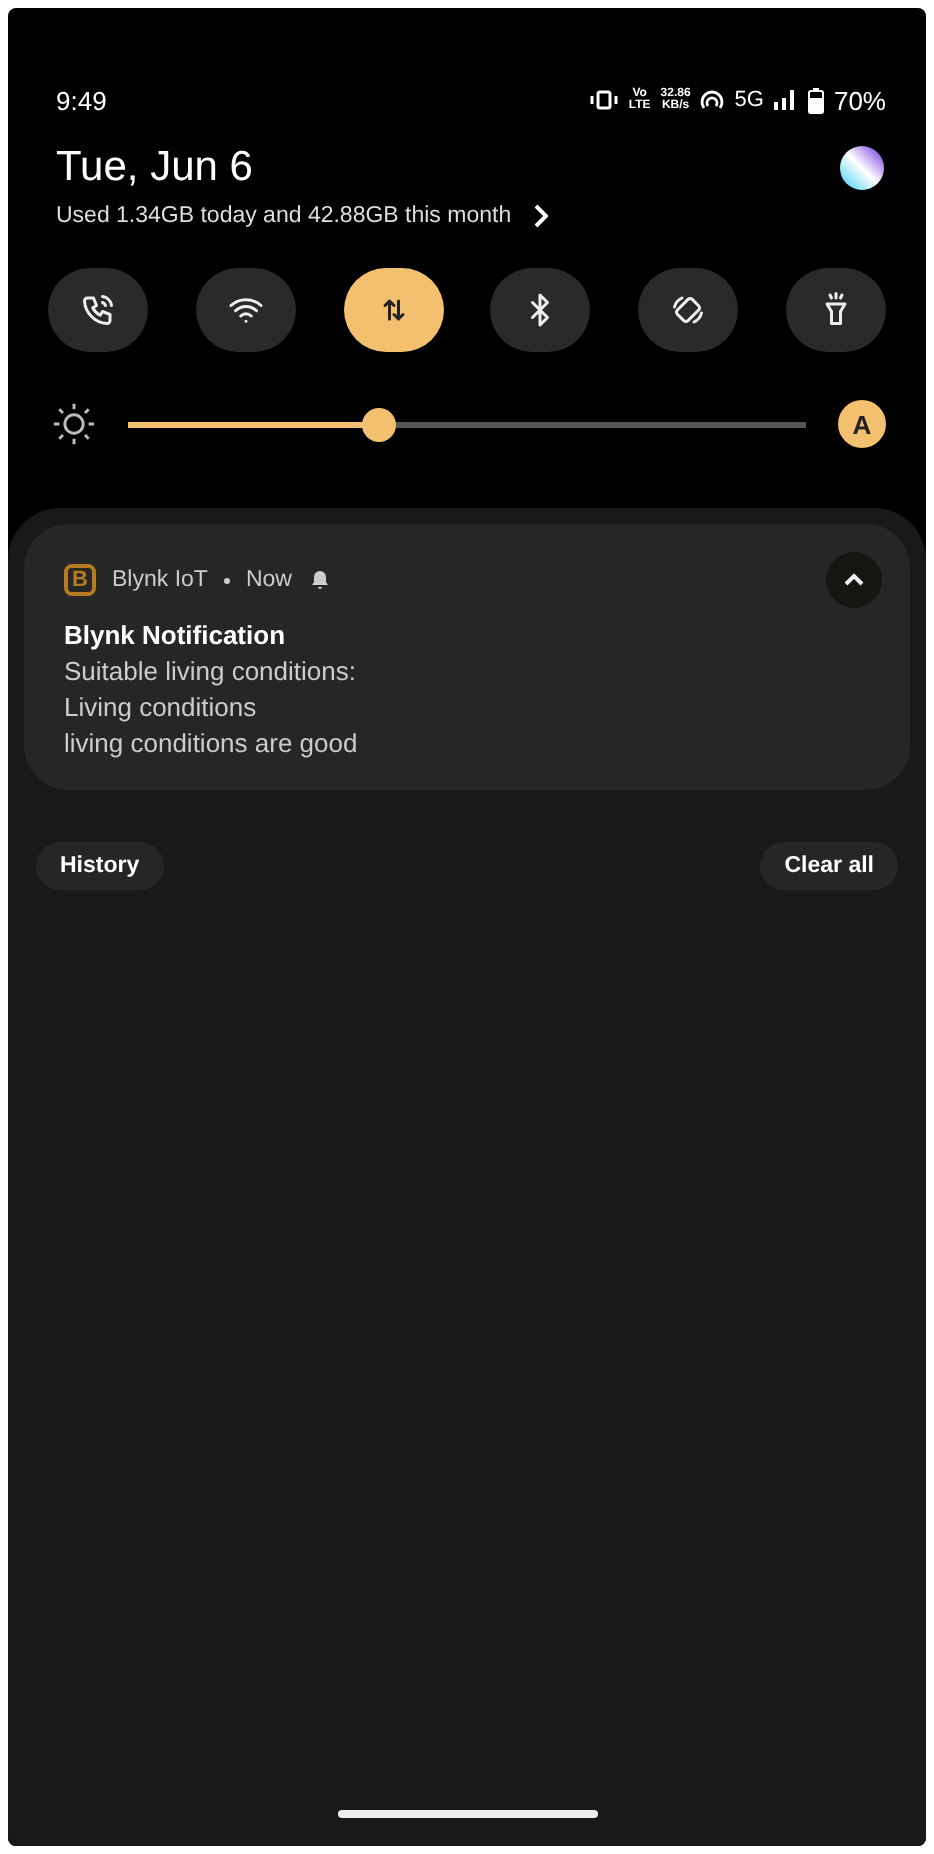 The width and height of the screenshot is (934, 1854). Describe the element at coordinates (862, 168) in the screenshot. I see `sphere-logo-icon` at that location.